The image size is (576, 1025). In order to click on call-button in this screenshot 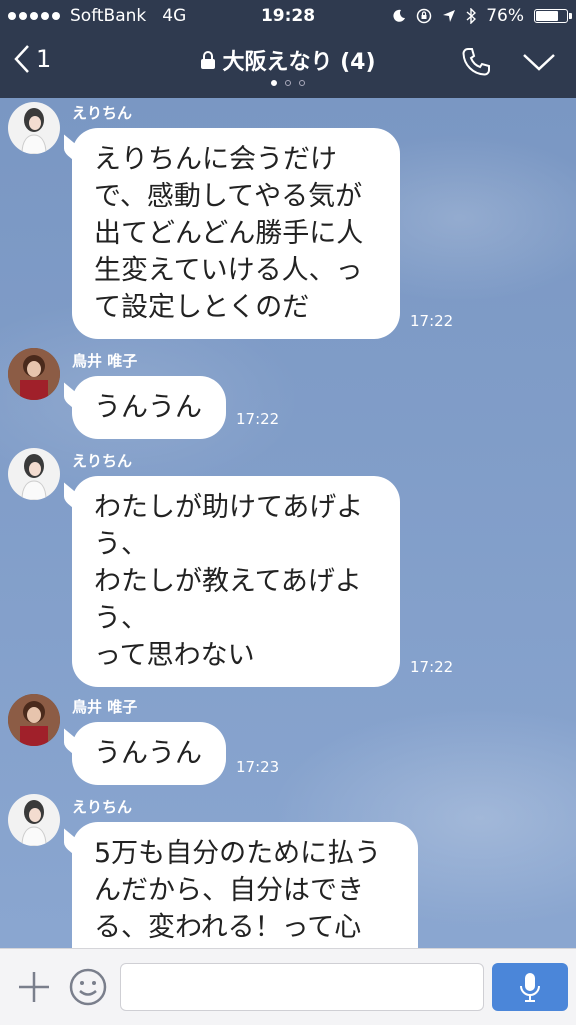, I will do `click(476, 64)`.